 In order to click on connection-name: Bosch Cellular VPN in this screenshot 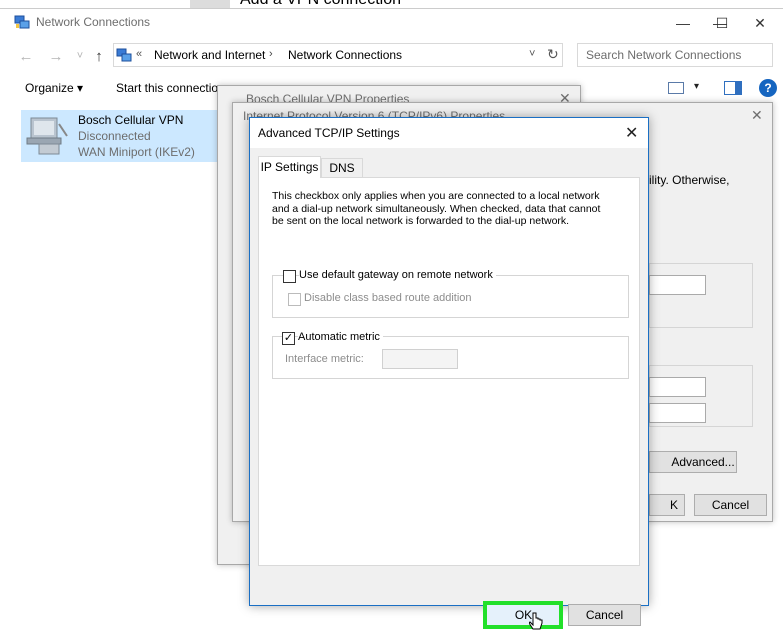, I will do `click(131, 120)`.